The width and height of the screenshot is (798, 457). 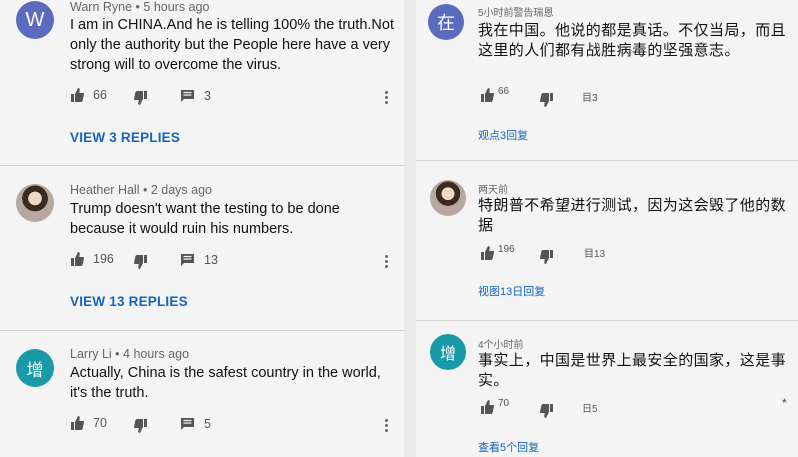 I want to click on comment-meta: 4个小时前, so click(x=501, y=345).